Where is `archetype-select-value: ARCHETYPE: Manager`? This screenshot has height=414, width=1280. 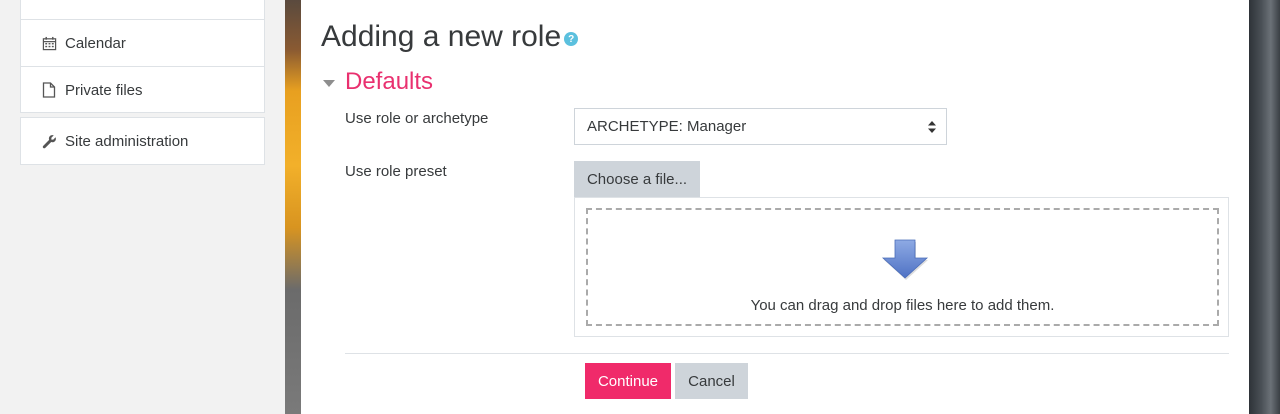 archetype-select-value: ARCHETYPE: Manager is located at coordinates (667, 126).